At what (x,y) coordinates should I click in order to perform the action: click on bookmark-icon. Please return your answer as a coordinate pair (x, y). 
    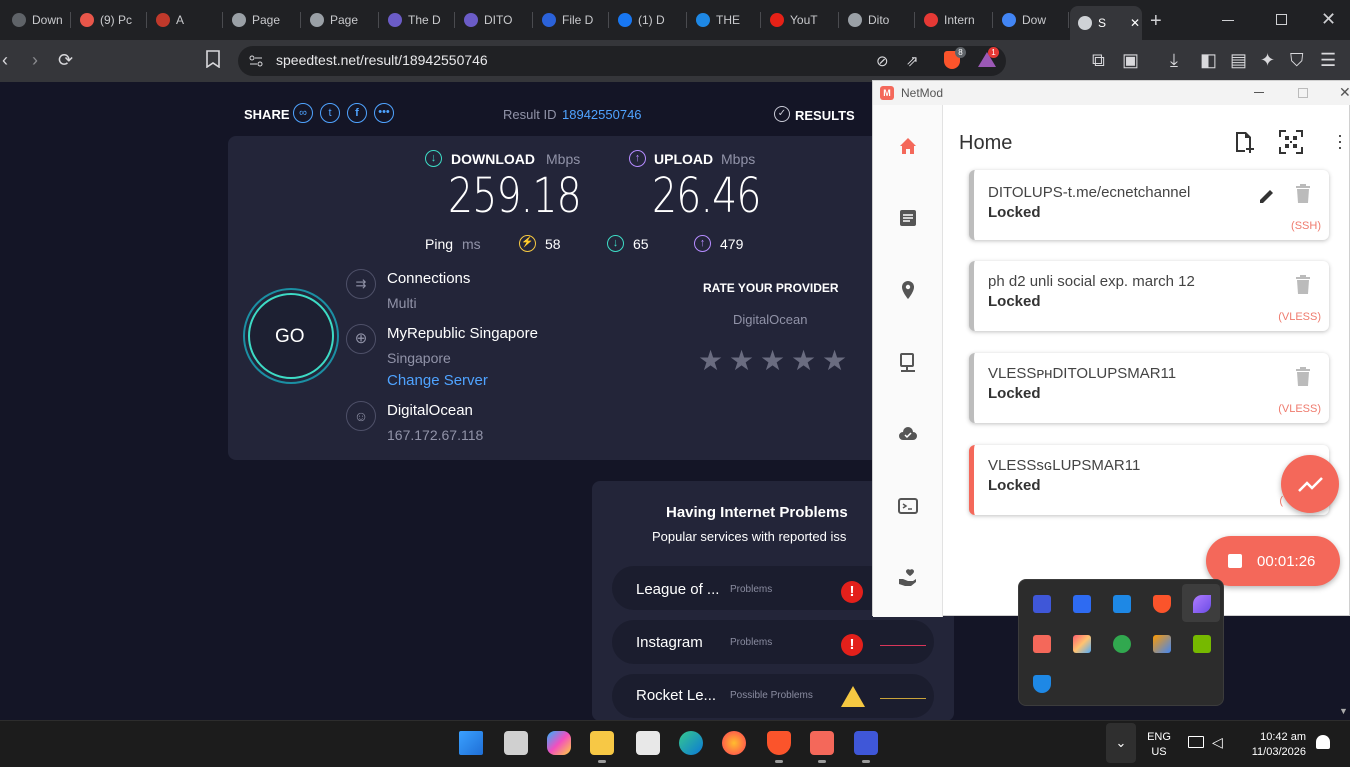
    Looking at the image, I should click on (213, 60).